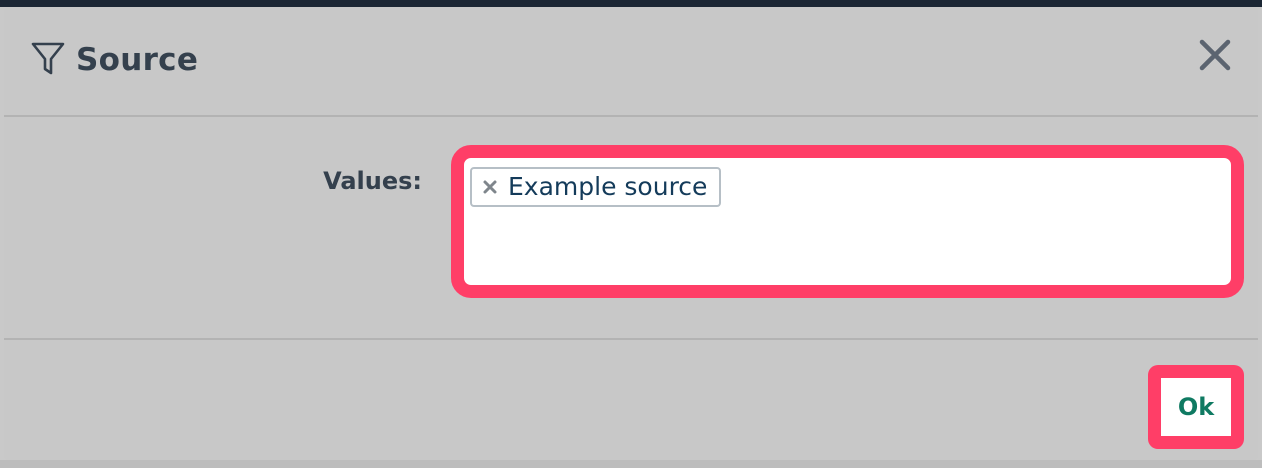 The image size is (1262, 468). What do you see at coordinates (490, 187) in the screenshot?
I see `remove-x-icon` at bounding box center [490, 187].